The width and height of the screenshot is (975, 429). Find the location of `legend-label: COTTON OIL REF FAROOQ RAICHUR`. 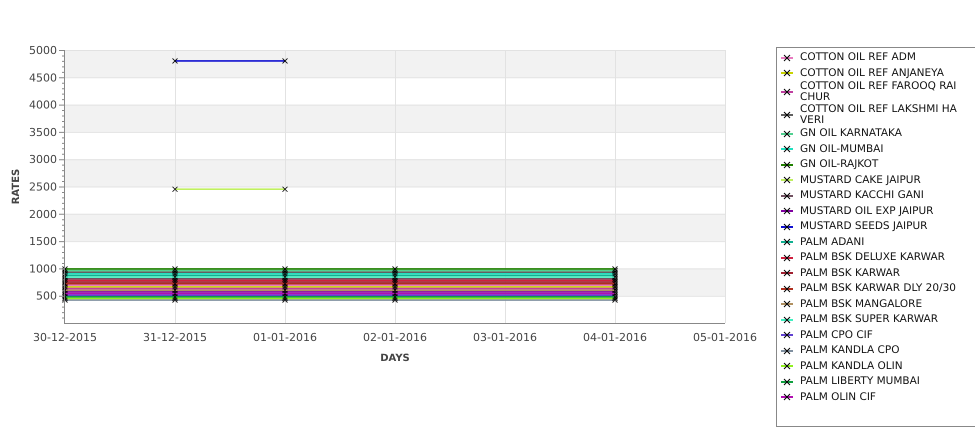

legend-label: COTTON OIL REF FAROOQ RAICHUR is located at coordinates (879, 92).